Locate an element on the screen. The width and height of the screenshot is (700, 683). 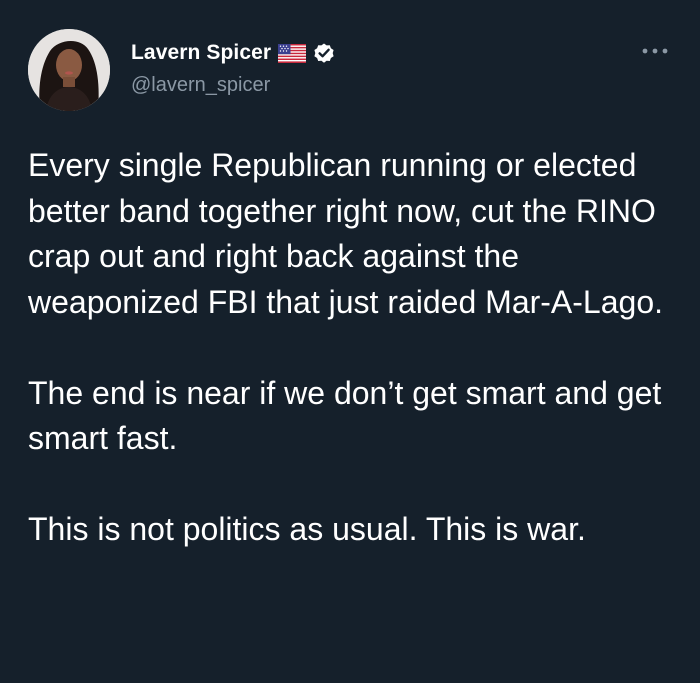
author-handle: @lavern_spicer is located at coordinates (200, 85).